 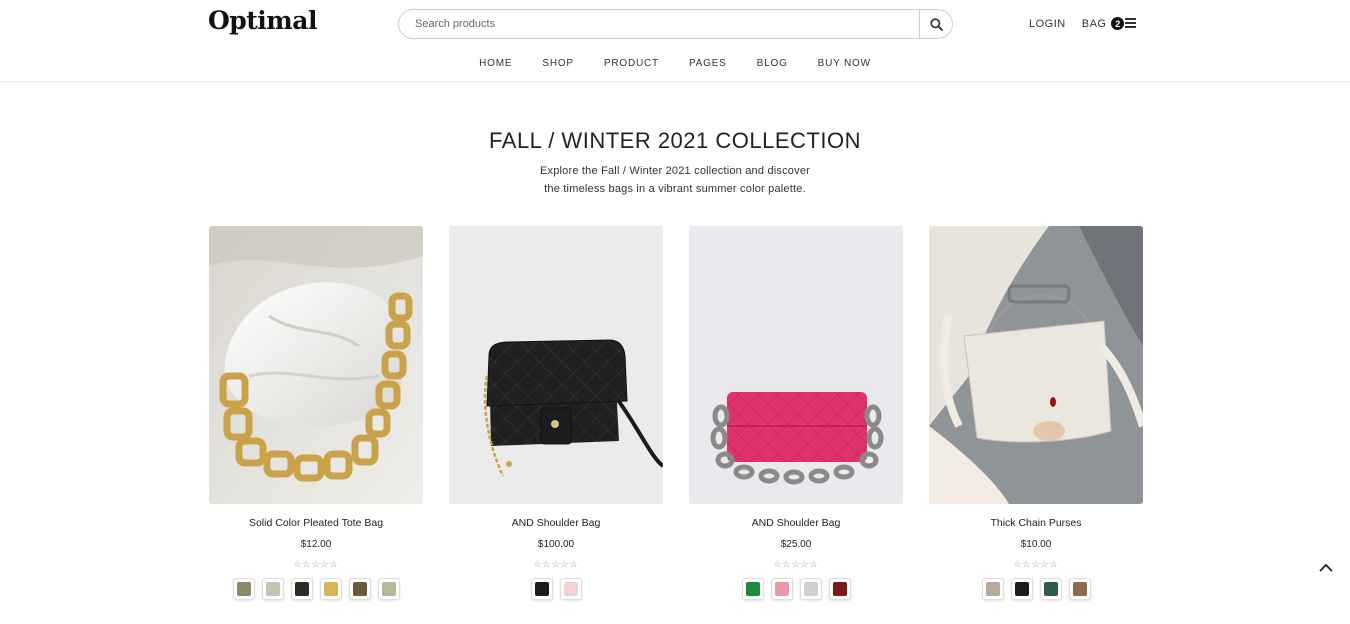 I want to click on product-price: $100.00, so click(x=556, y=544).